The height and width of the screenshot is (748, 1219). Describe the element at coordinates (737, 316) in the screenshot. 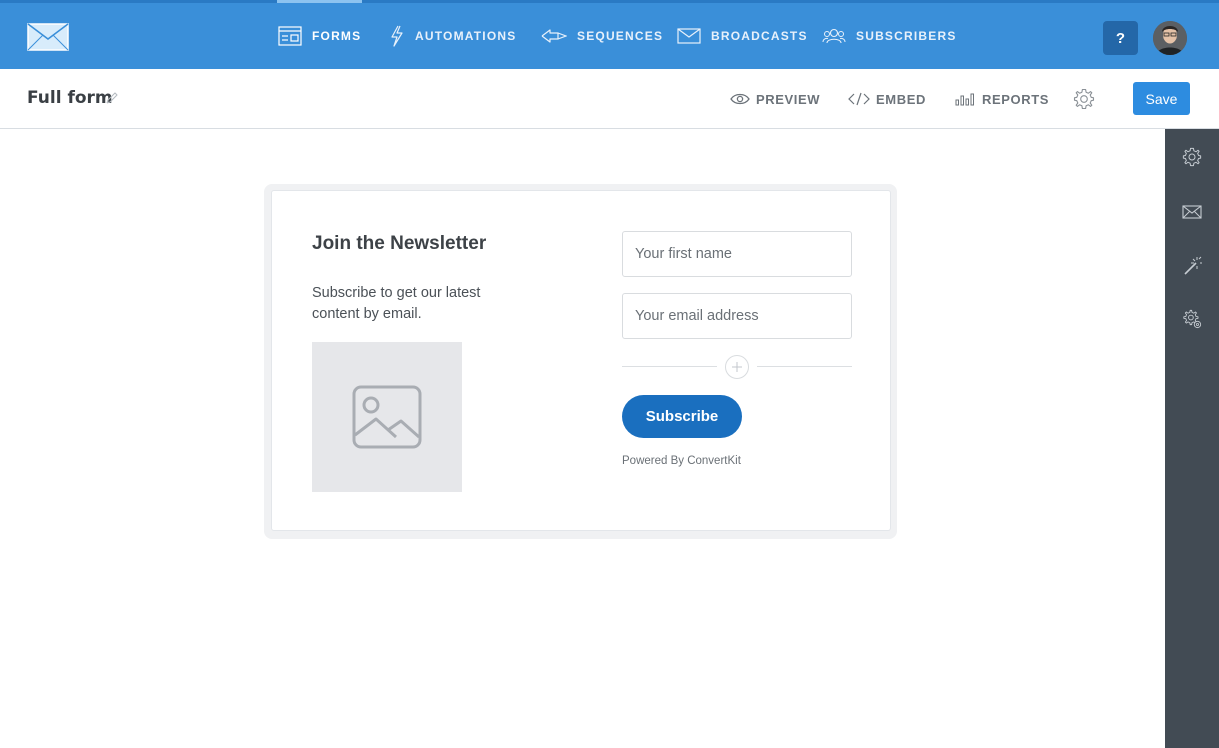

I see `email-field` at that location.